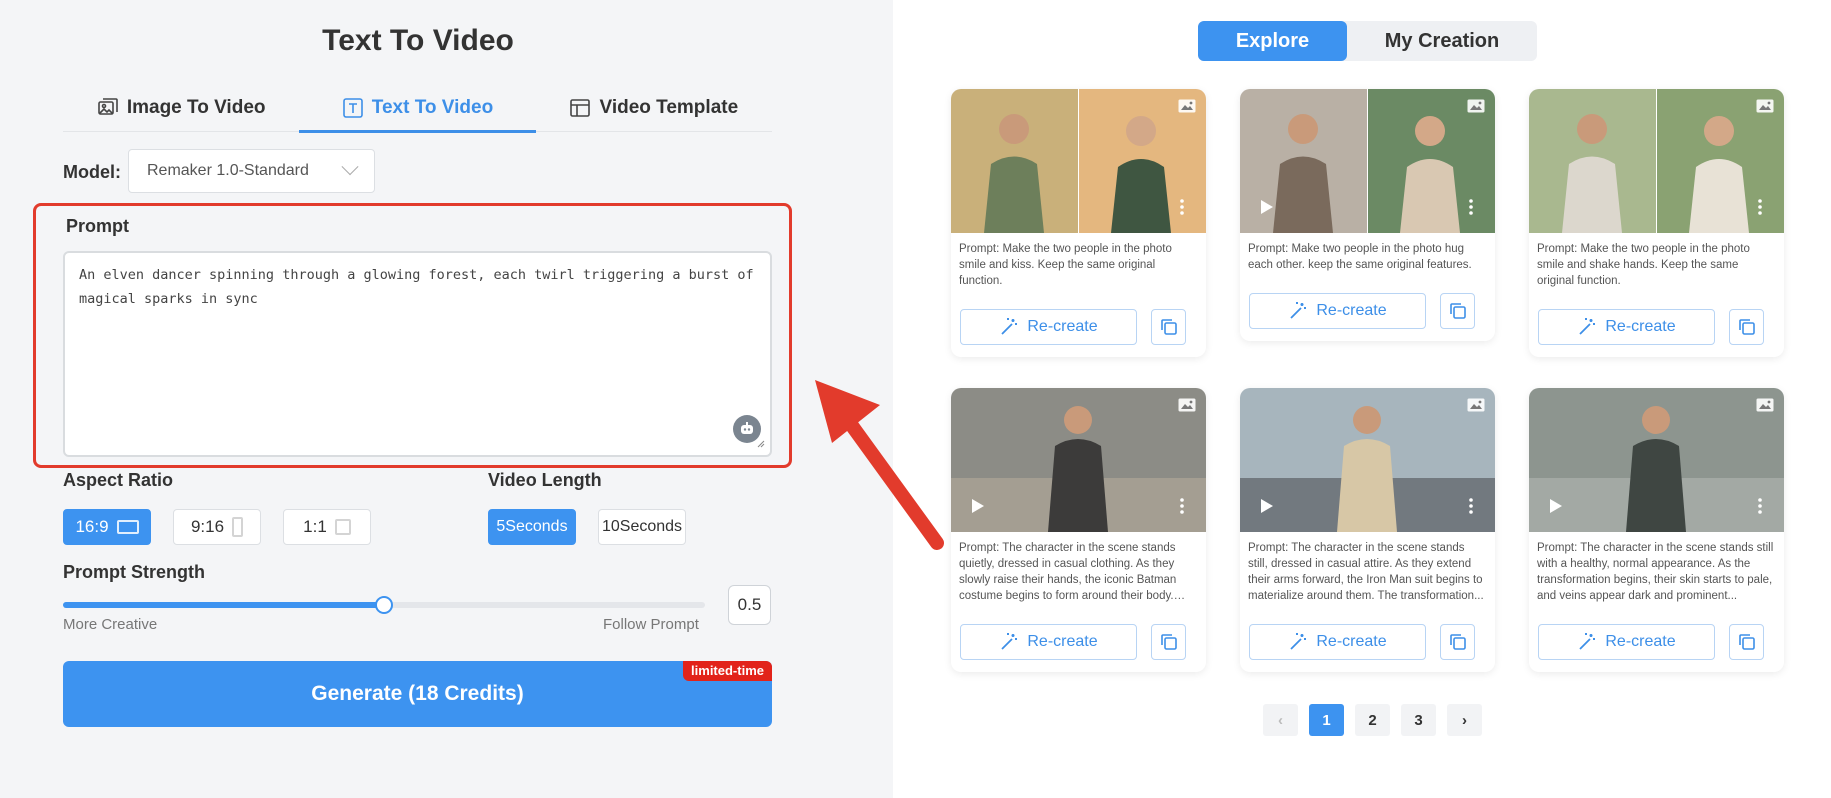 Image resolution: width=1831 pixels, height=798 pixels. Describe the element at coordinates (760, 443) in the screenshot. I see `resize-grip-icon` at that location.